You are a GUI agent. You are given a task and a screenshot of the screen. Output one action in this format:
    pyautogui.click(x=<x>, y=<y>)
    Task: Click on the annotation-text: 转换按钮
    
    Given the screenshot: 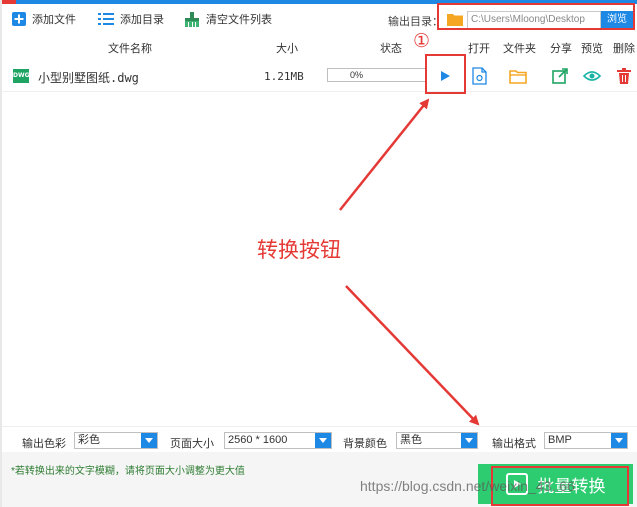 What is the action you would take?
    pyautogui.click(x=299, y=250)
    